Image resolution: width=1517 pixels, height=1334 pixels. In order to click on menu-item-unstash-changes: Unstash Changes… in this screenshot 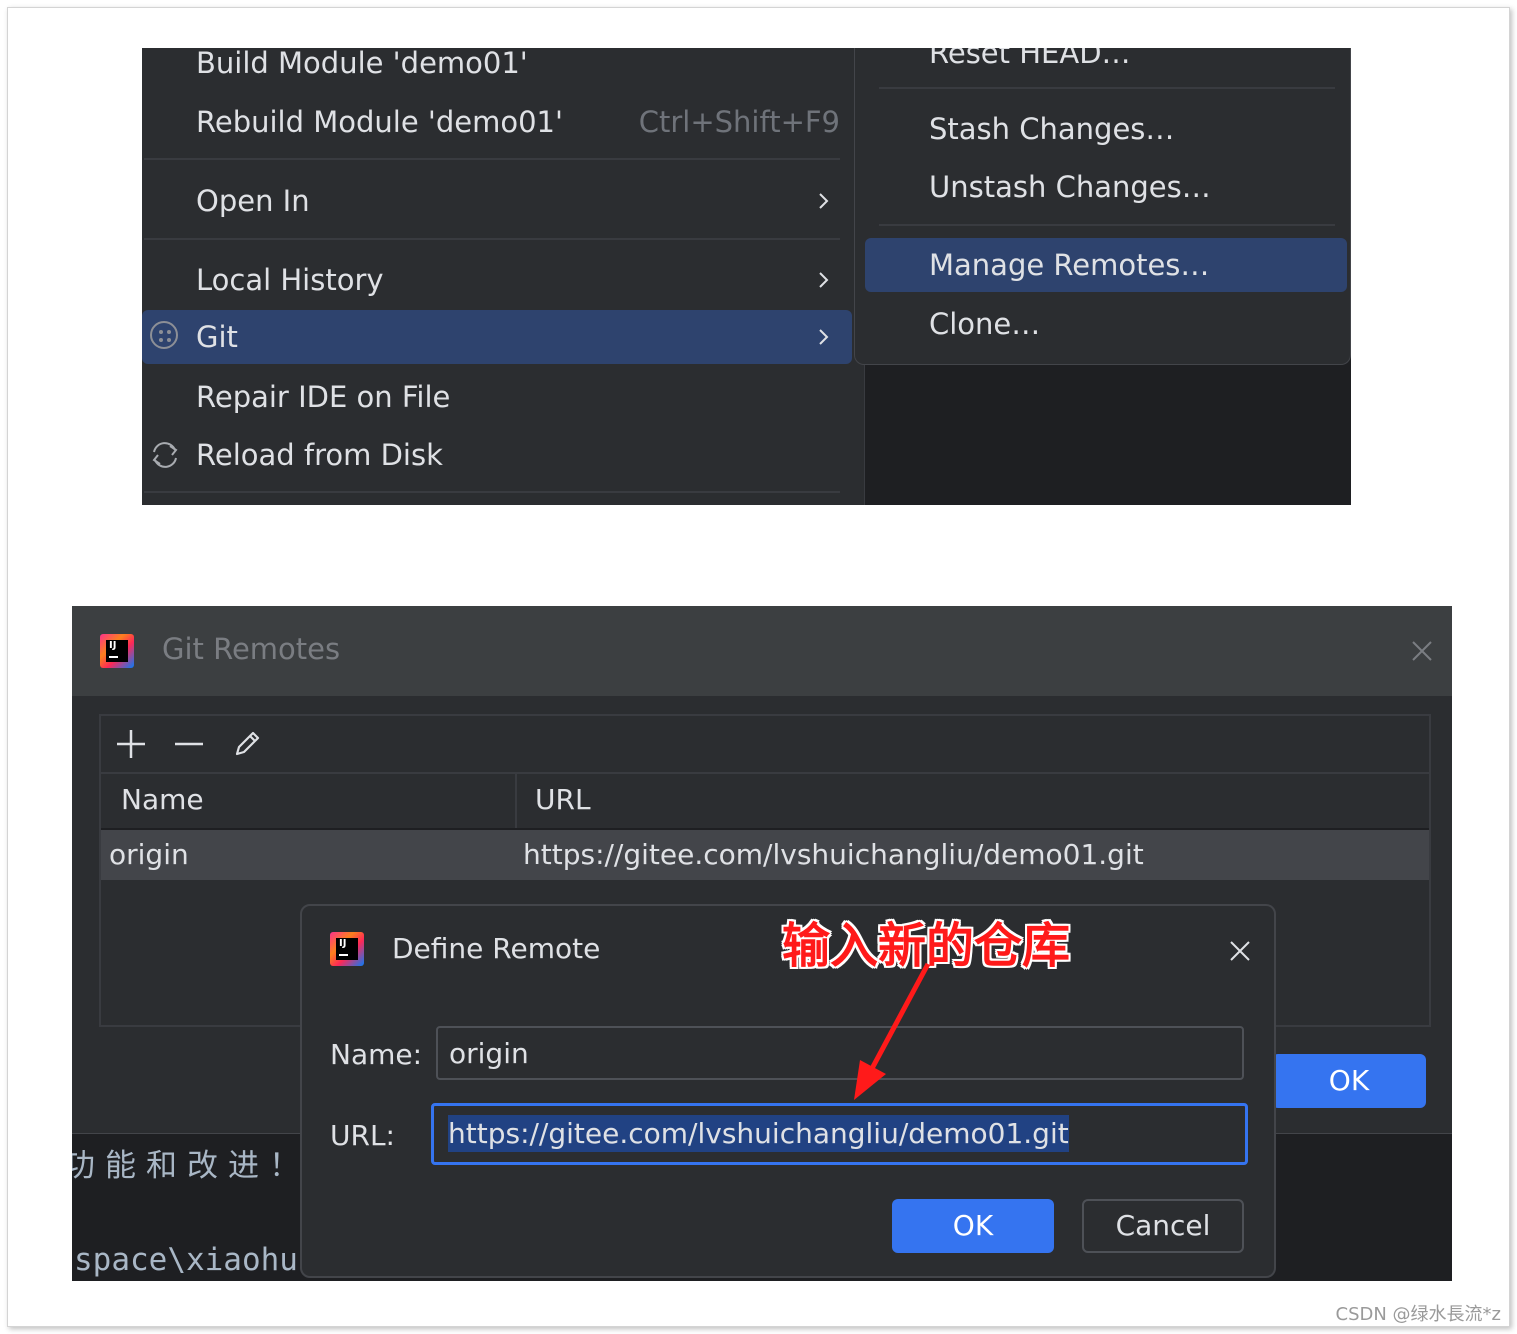, I will do `click(1106, 187)`.